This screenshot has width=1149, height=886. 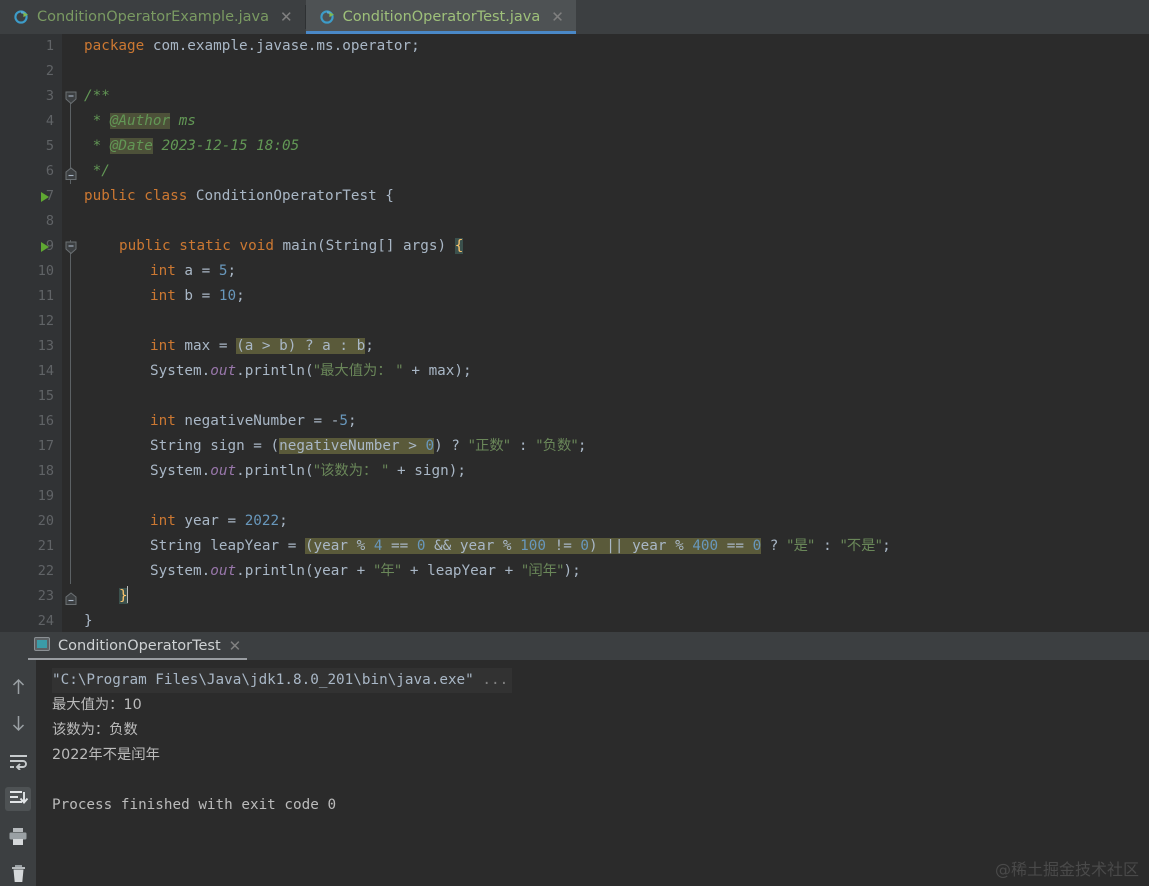 What do you see at coordinates (430, 446) in the screenshot?
I see `condition-number: 0` at bounding box center [430, 446].